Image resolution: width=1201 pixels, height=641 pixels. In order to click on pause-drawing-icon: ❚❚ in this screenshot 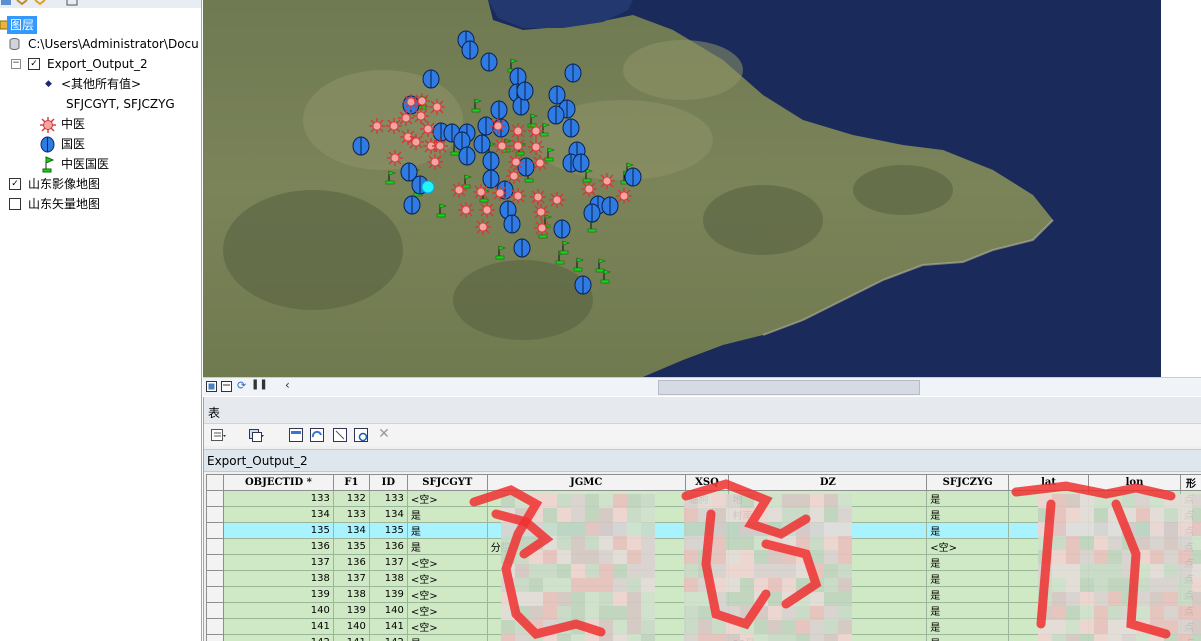, I will do `click(259, 384)`.